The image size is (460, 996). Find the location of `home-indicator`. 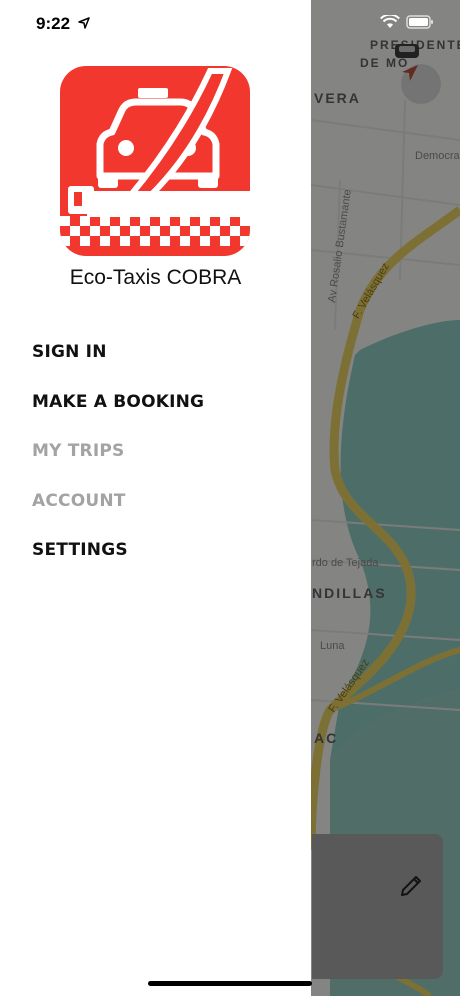

home-indicator is located at coordinates (230, 983).